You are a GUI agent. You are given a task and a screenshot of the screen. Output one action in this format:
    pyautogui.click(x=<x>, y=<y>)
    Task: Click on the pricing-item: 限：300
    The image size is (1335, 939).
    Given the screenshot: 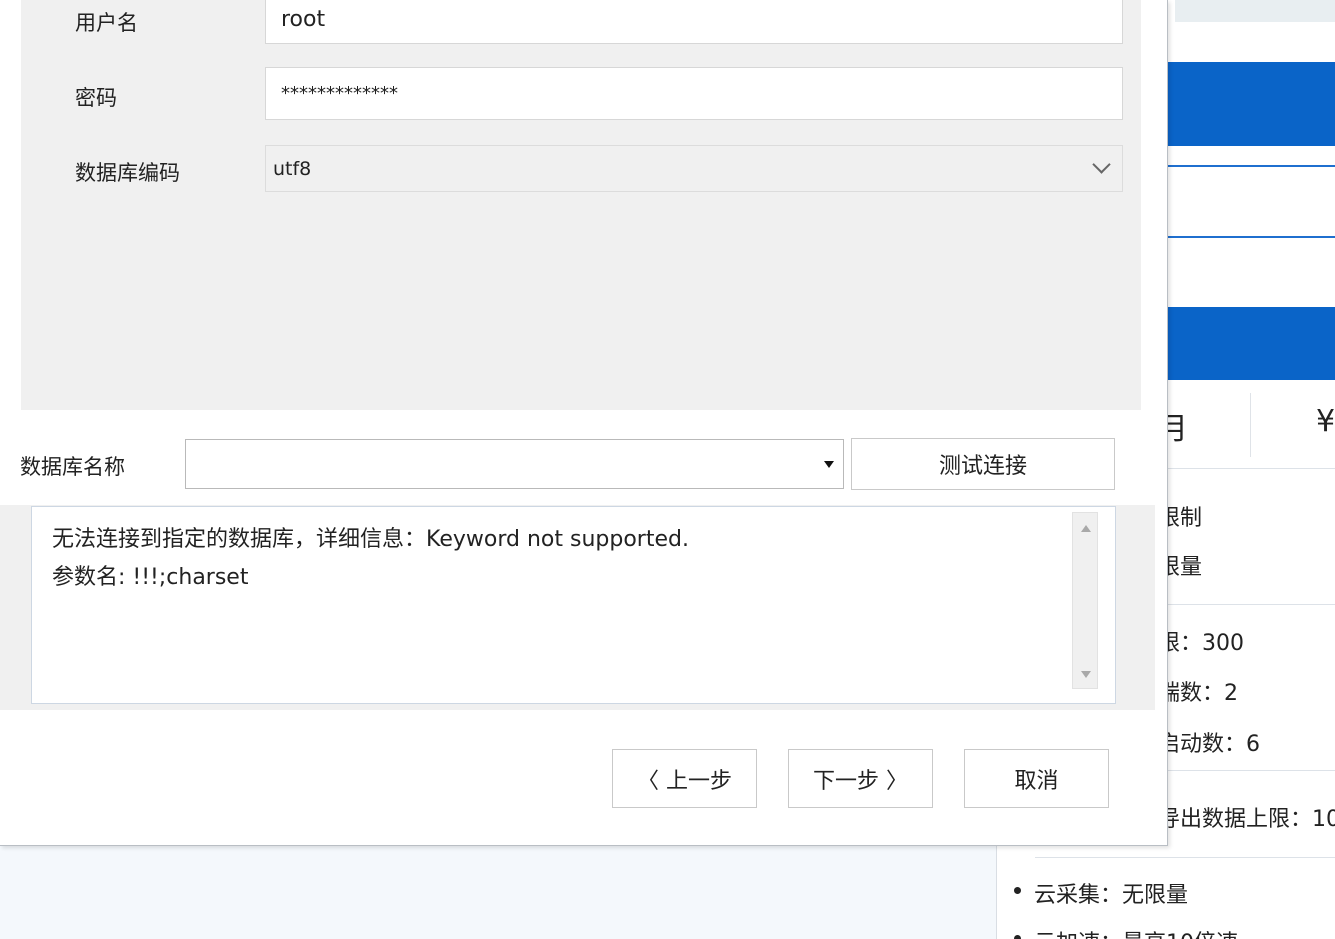 What is the action you would take?
    pyautogui.click(x=1201, y=643)
    